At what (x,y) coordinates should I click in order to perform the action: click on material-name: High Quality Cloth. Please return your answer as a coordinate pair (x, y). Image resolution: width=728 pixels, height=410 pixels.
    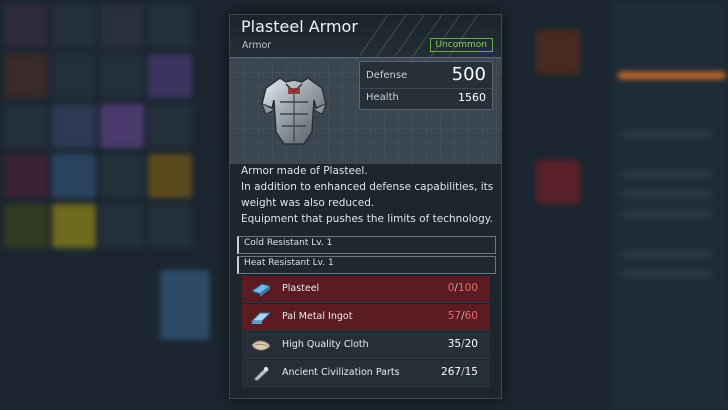
    Looking at the image, I should click on (325, 344).